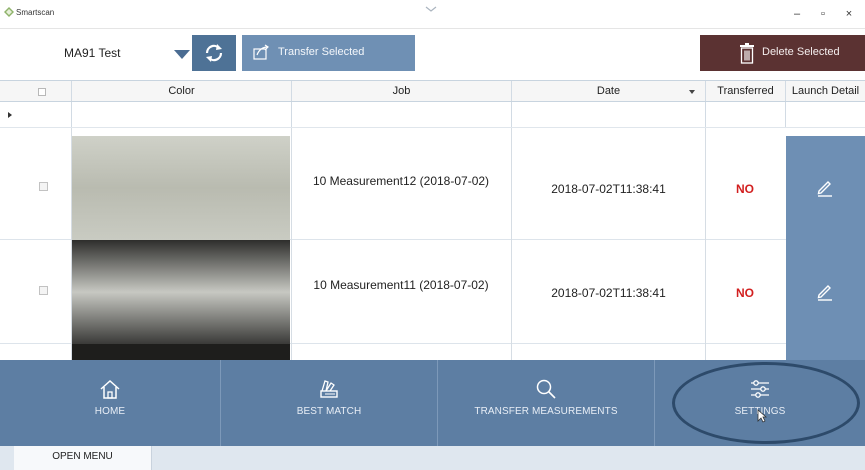 The image size is (865, 470). Describe the element at coordinates (329, 411) in the screenshot. I see `nav-best-match-label: BEST MATCH` at that location.